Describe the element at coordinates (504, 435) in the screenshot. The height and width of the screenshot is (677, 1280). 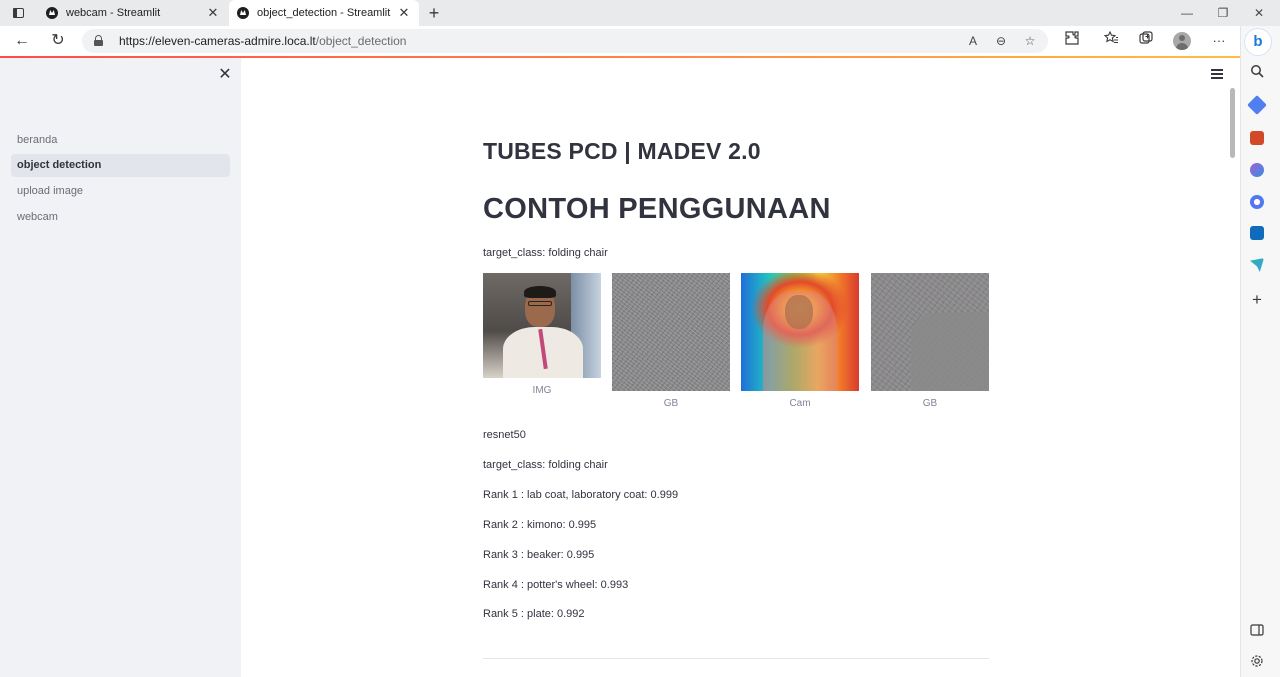
I see `model-name-text: resnet50` at that location.